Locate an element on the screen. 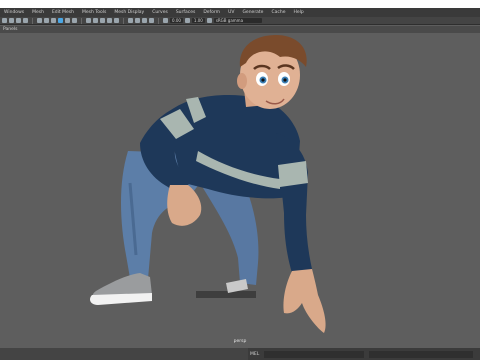  menu-help: Help is located at coordinates (298, 12).